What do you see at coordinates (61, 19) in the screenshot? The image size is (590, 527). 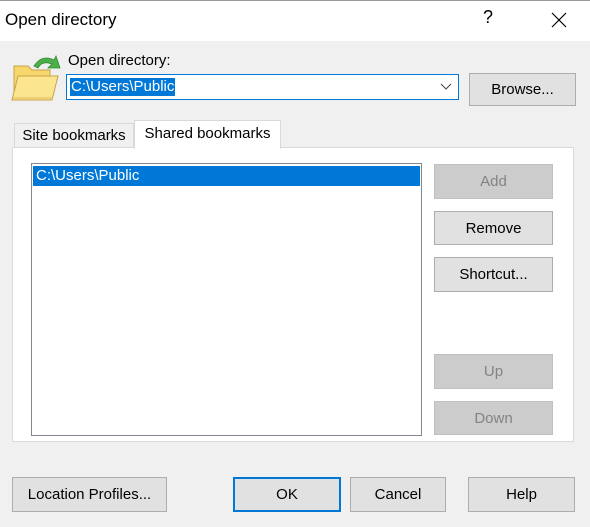 I see `window-title: Open directory` at bounding box center [61, 19].